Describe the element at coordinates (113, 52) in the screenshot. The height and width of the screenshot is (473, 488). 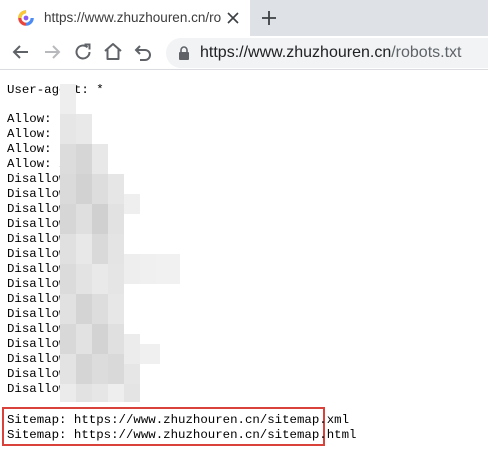
I see `home-icon` at that location.